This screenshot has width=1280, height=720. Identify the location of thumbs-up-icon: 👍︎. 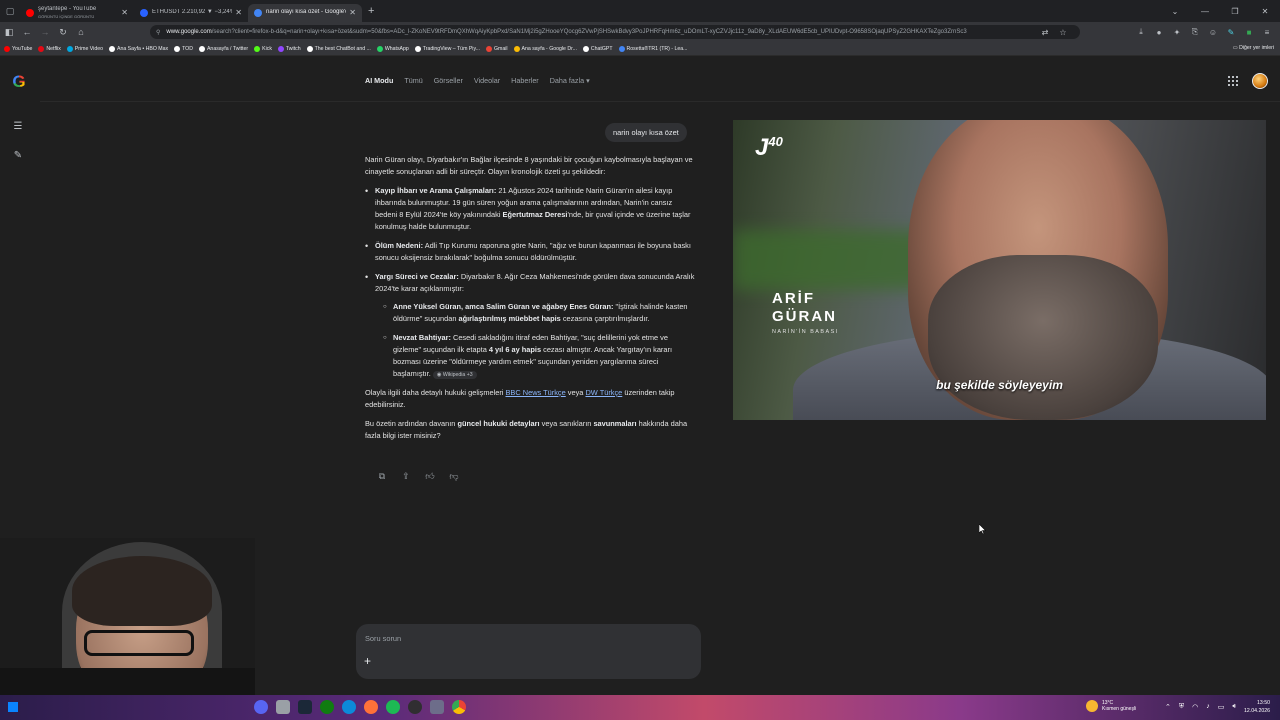
(430, 476).